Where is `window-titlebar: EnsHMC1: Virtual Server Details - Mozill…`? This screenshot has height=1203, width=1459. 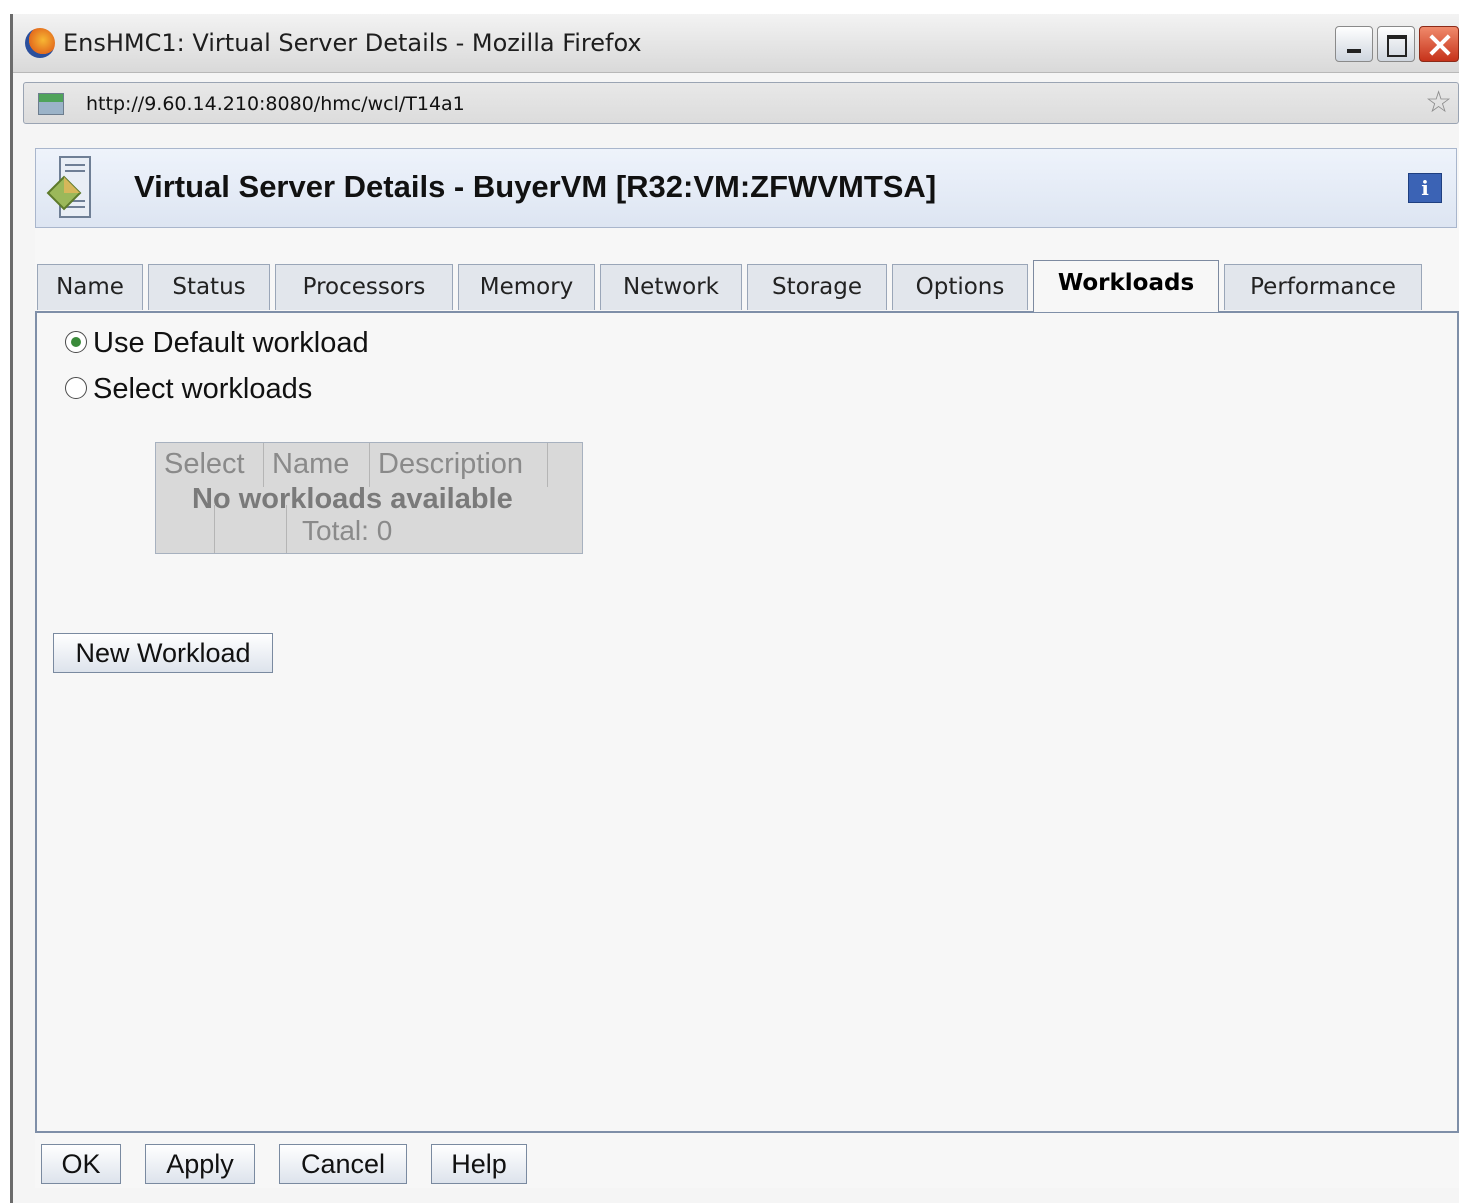 window-titlebar: EnsHMC1: Virtual Server Details - Mozill… is located at coordinates (736, 43).